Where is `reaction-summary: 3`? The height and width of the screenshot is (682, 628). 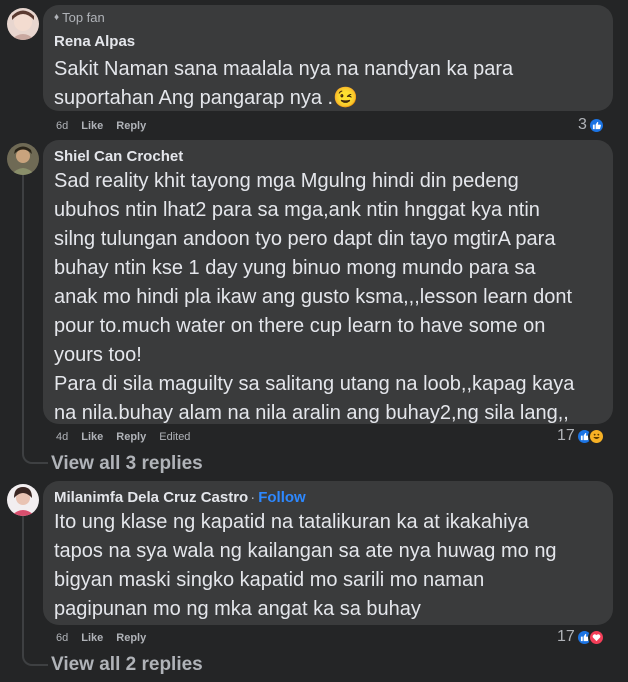
reaction-summary: 3 is located at coordinates (591, 125).